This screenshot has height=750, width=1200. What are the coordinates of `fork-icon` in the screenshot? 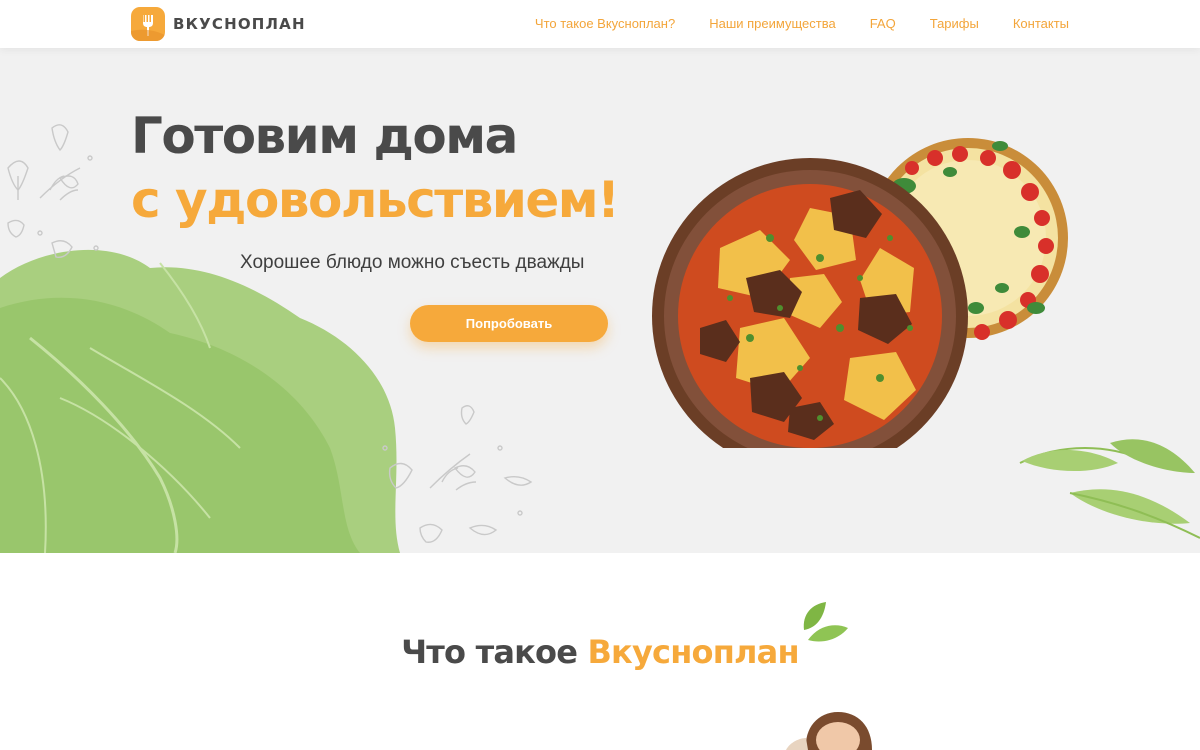 It's located at (148, 24).